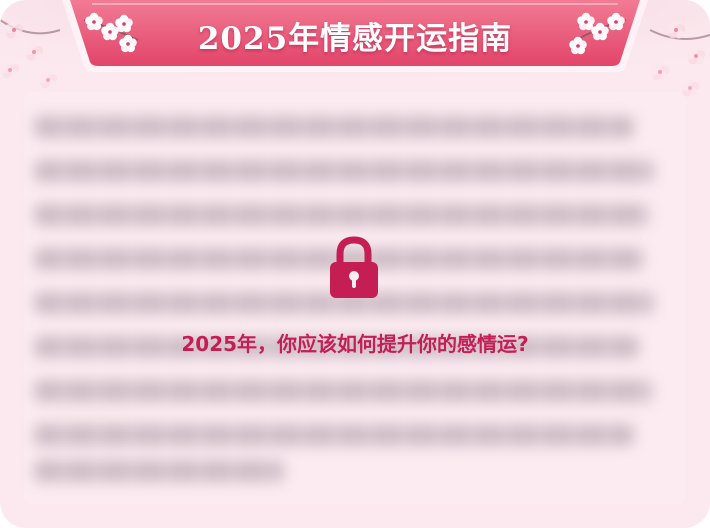 The image size is (710, 528). Describe the element at coordinates (355, 343) in the screenshot. I see `unlock-prompt: 2025年，你应该如何提升你的感情运?` at that location.